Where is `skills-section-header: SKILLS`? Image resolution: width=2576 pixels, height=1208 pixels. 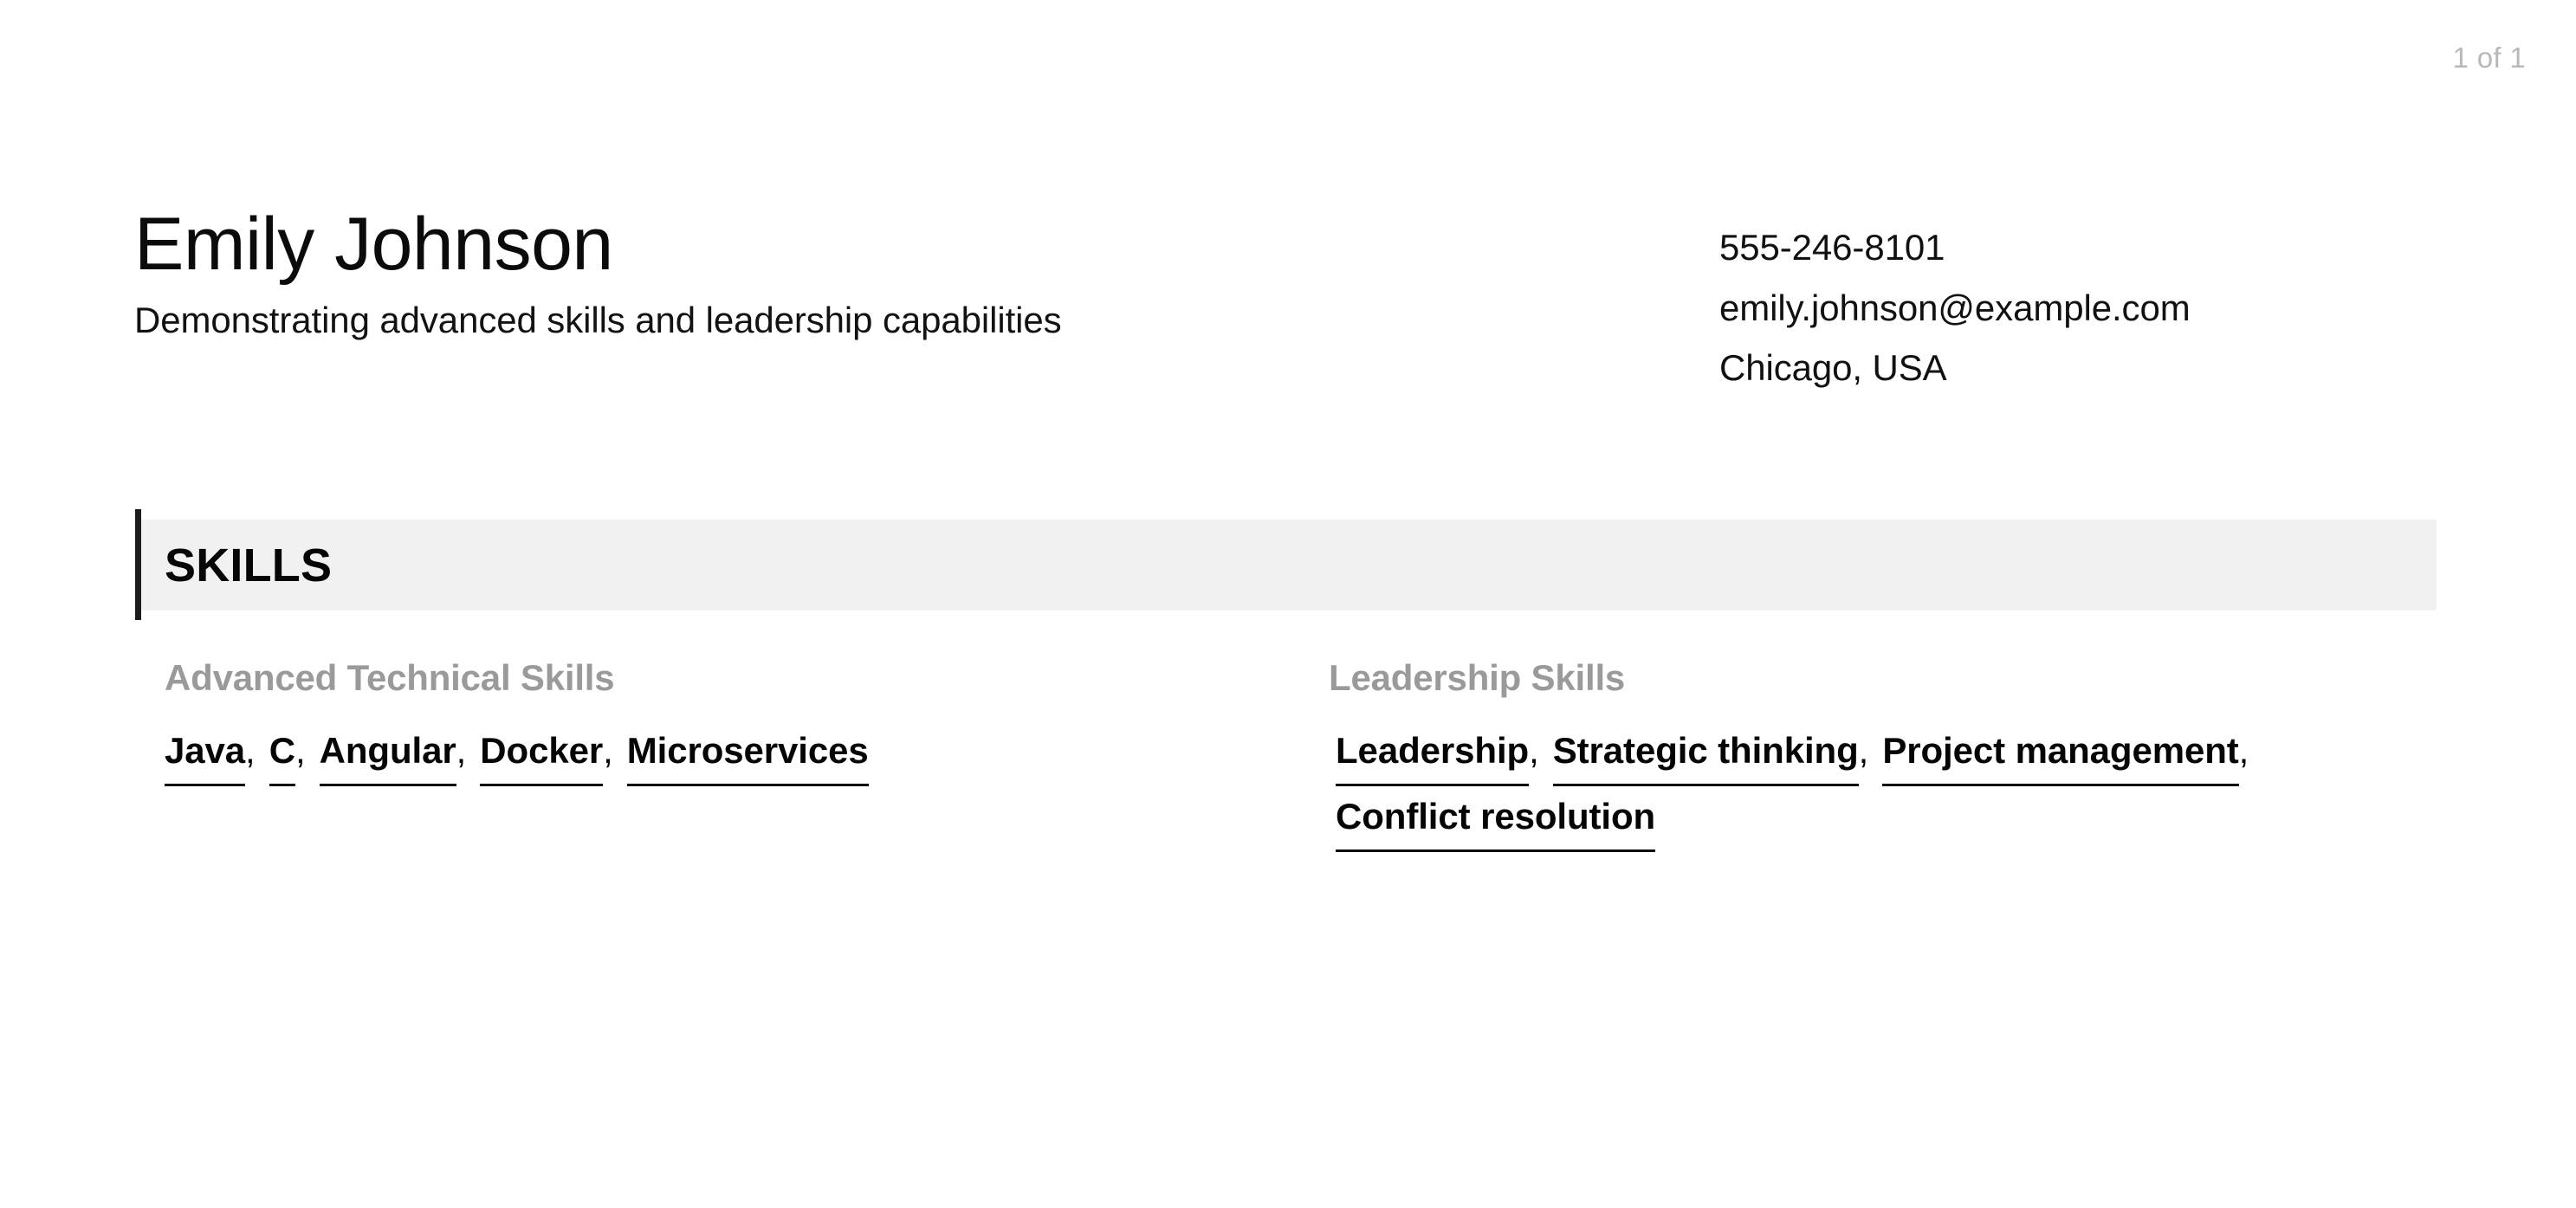
skills-section-header: SKILLS is located at coordinates (1286, 564).